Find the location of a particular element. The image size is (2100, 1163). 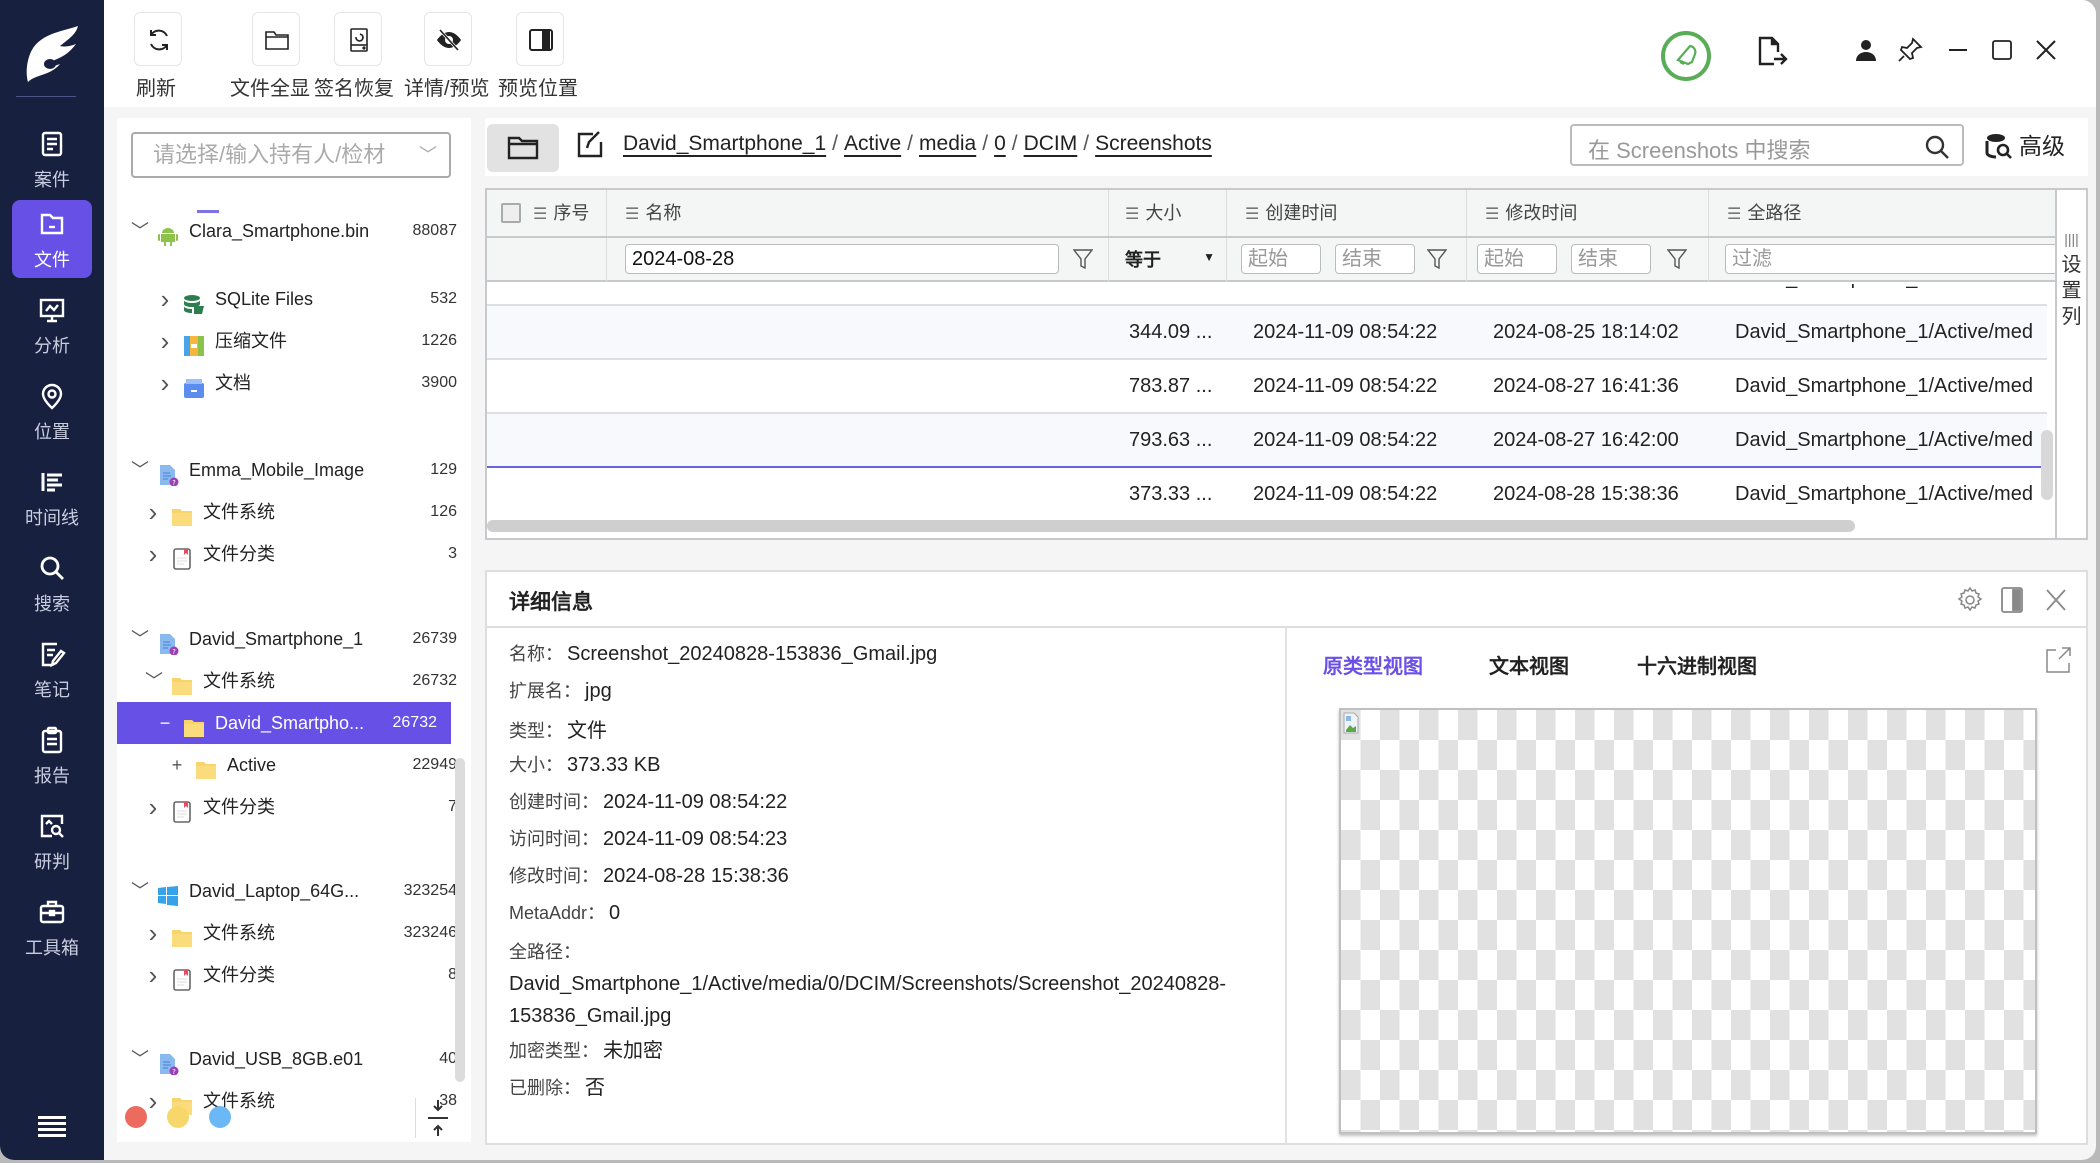

holder-select: 请选择/输入持有人/检材 ﹀ is located at coordinates (291, 155).